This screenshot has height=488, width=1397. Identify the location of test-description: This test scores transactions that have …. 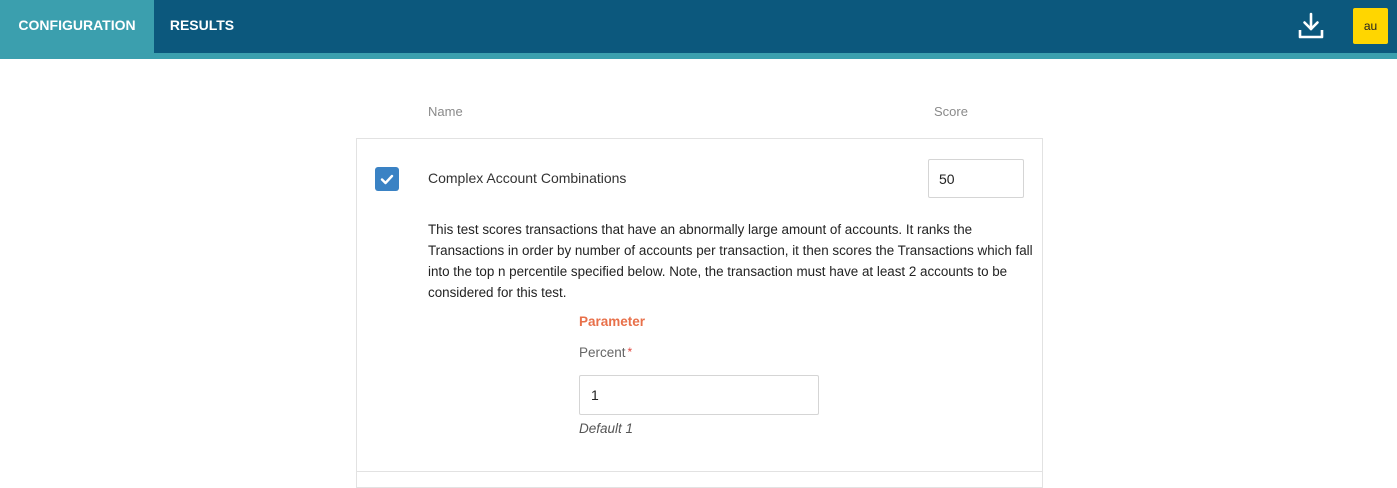
(730, 261).